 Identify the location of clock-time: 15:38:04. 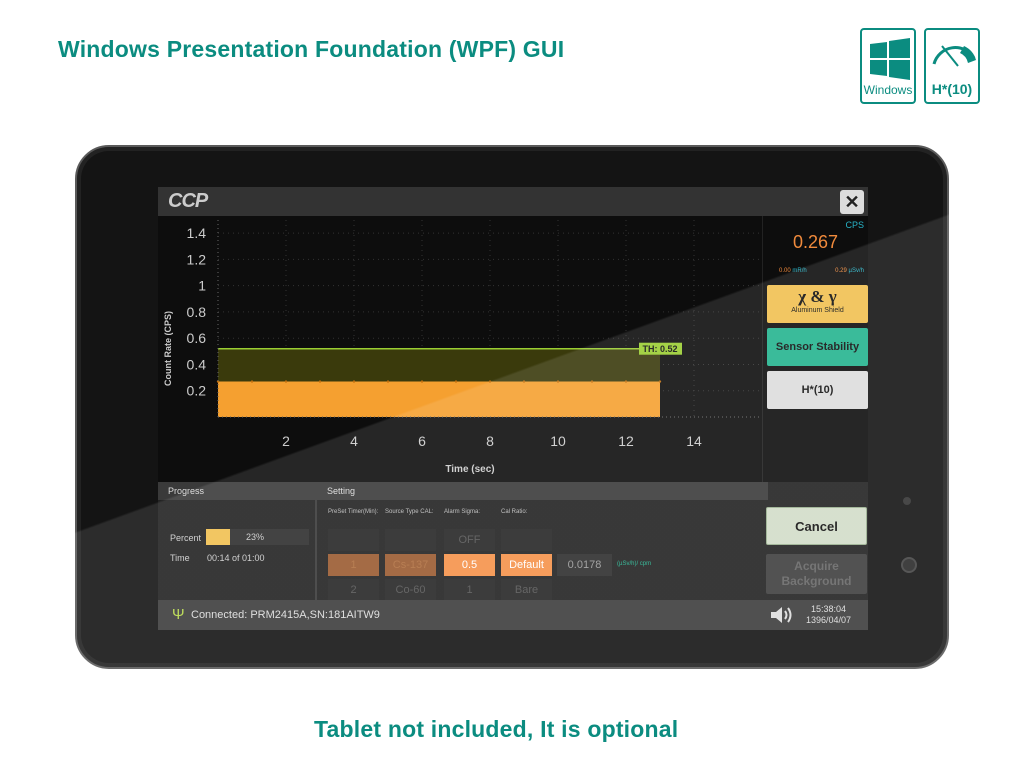
(829, 609).